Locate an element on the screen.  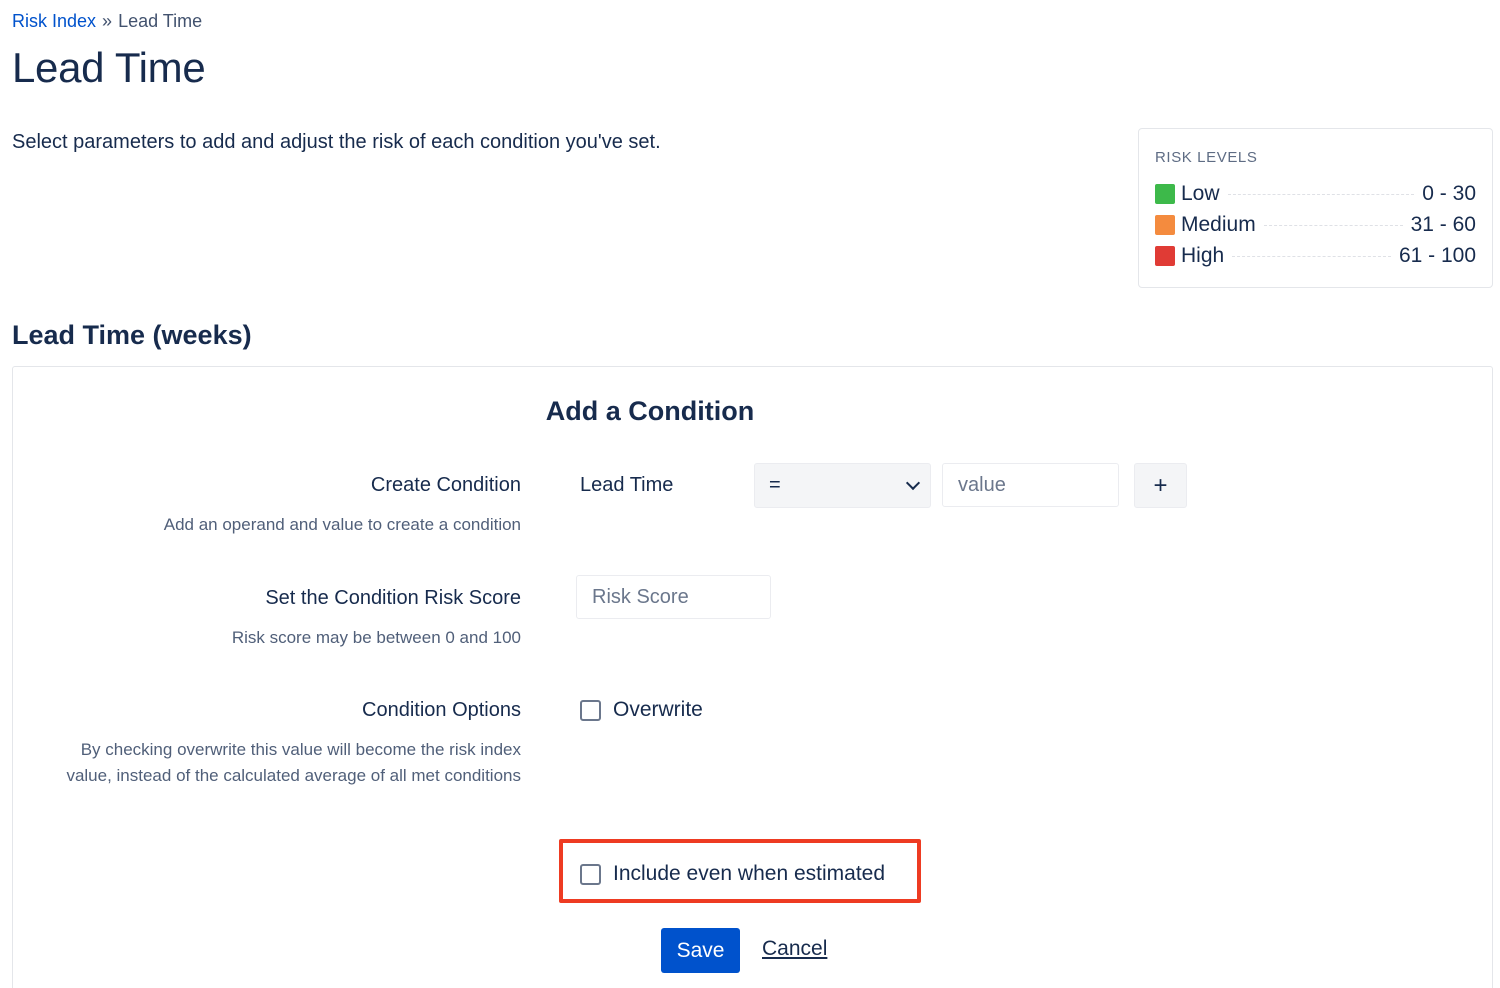
overwrite-option: Overwrite is located at coordinates (641, 710).